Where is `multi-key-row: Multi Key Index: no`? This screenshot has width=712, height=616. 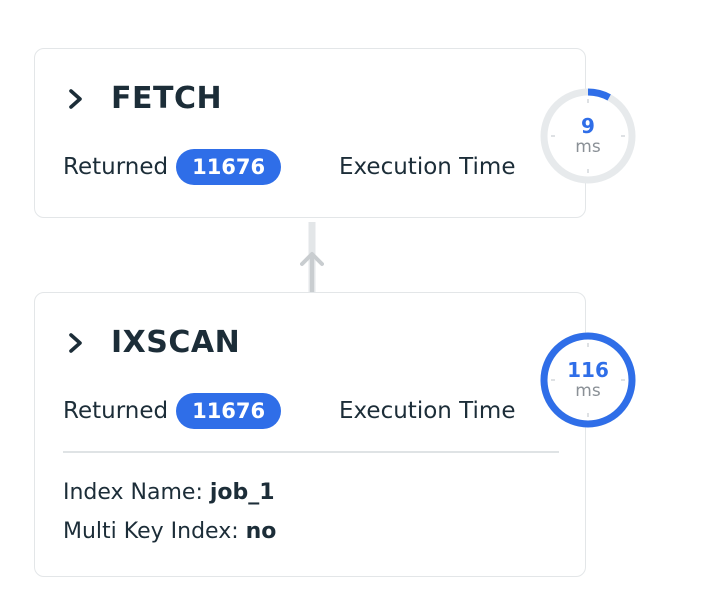
multi-key-row: Multi Key Index: no is located at coordinates (169, 531).